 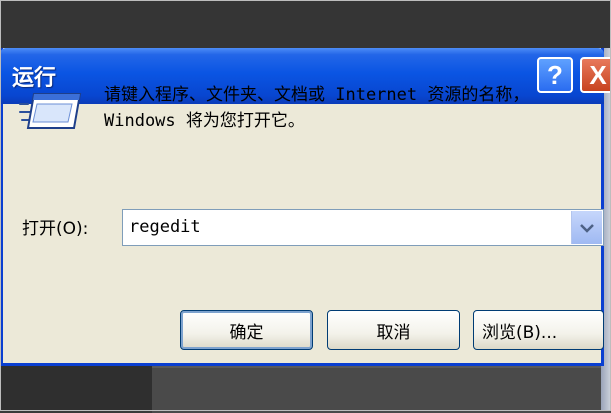 I want to click on background-window-behind, so click(x=305, y=387).